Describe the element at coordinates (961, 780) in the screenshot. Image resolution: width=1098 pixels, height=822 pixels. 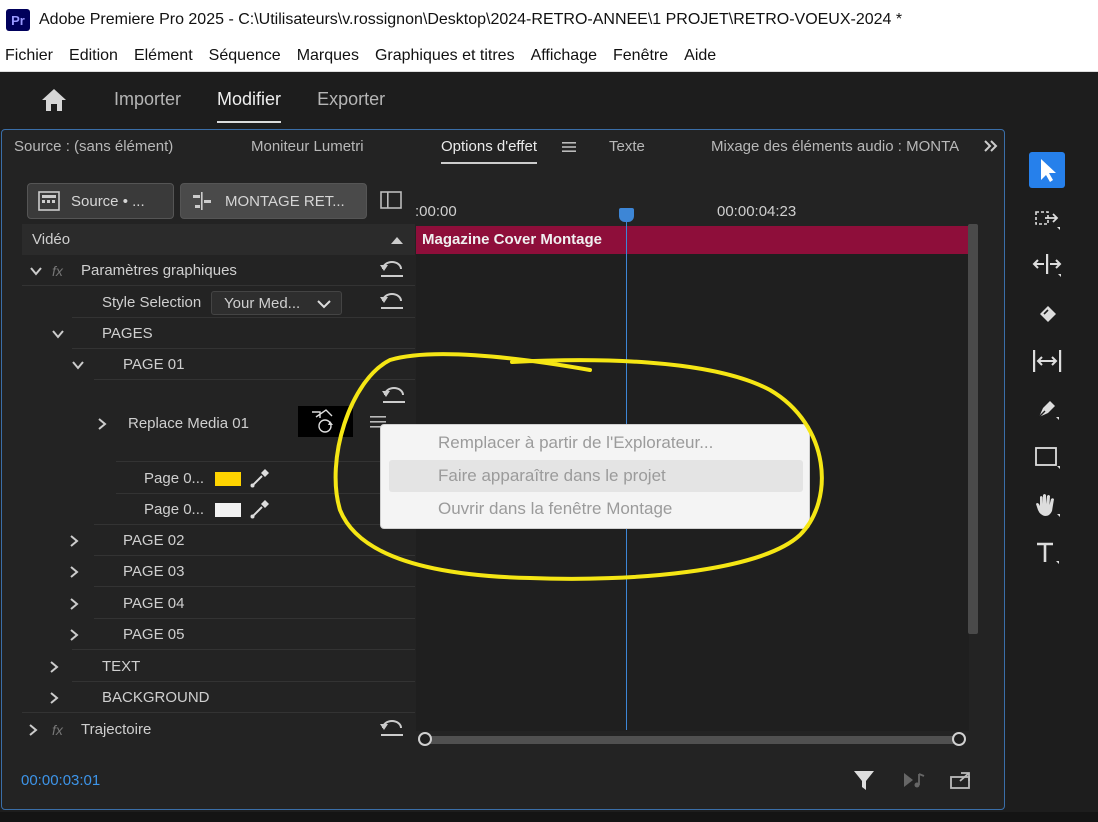
I see `export-frame-icon` at that location.